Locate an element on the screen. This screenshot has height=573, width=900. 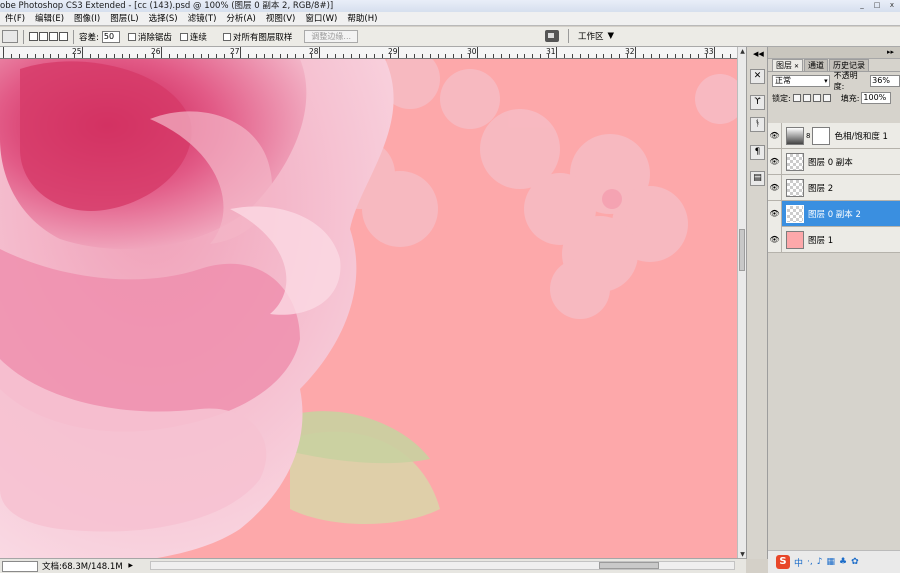
intersect-selection-icon is located at coordinates (63, 36).